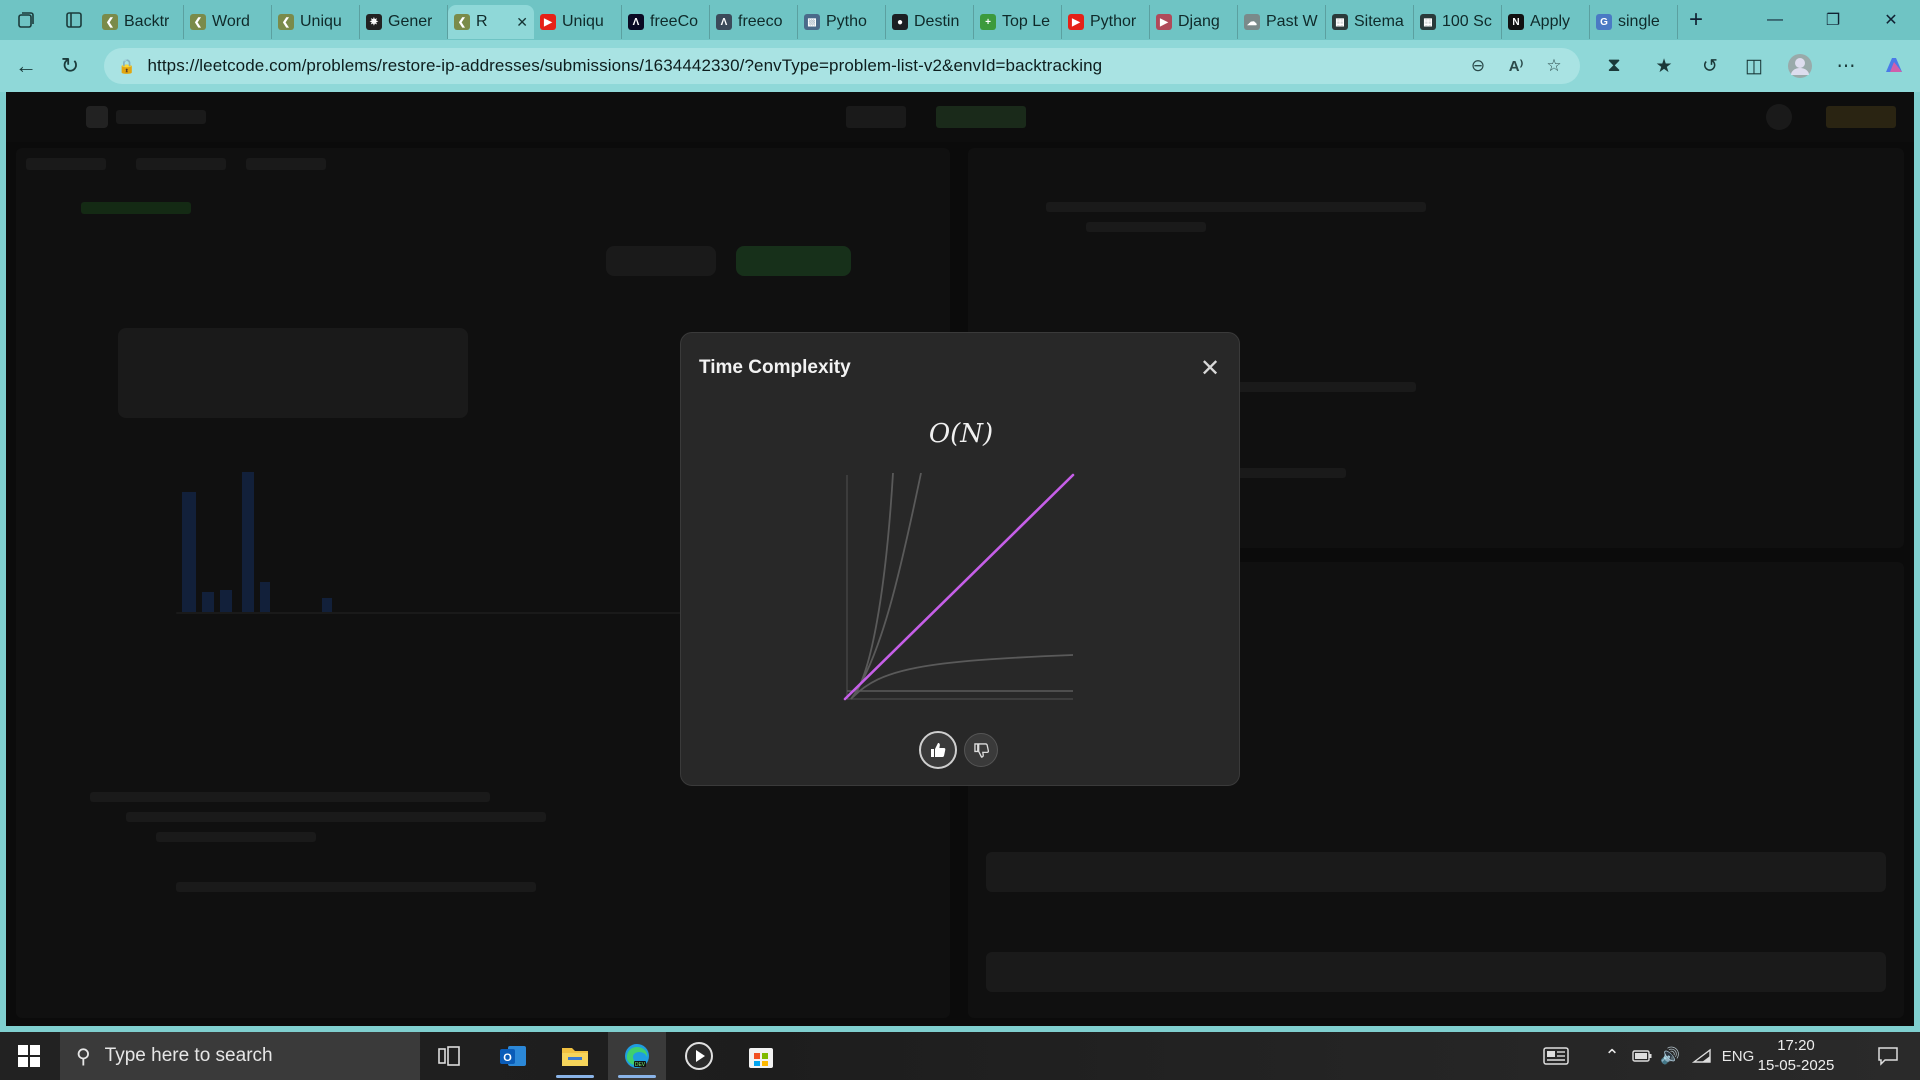 The width and height of the screenshot is (1920, 1080). Describe the element at coordinates (1754, 66) in the screenshot. I see `collections-icon: ◫` at that location.